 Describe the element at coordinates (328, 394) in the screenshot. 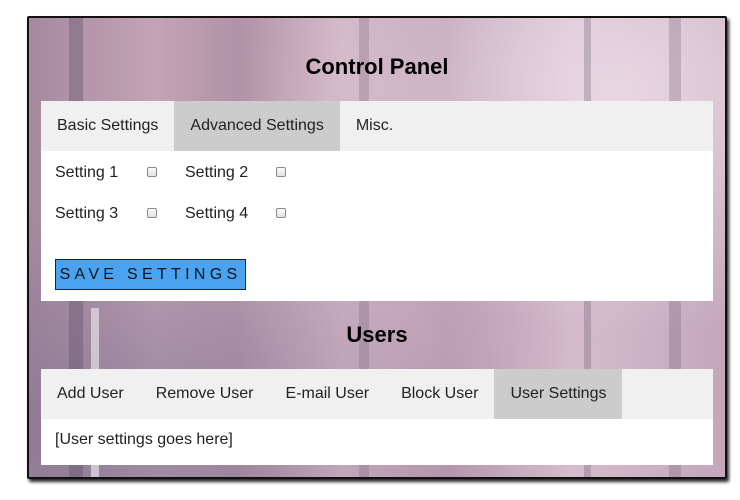

I see `tab-email-user: E-mail User` at that location.